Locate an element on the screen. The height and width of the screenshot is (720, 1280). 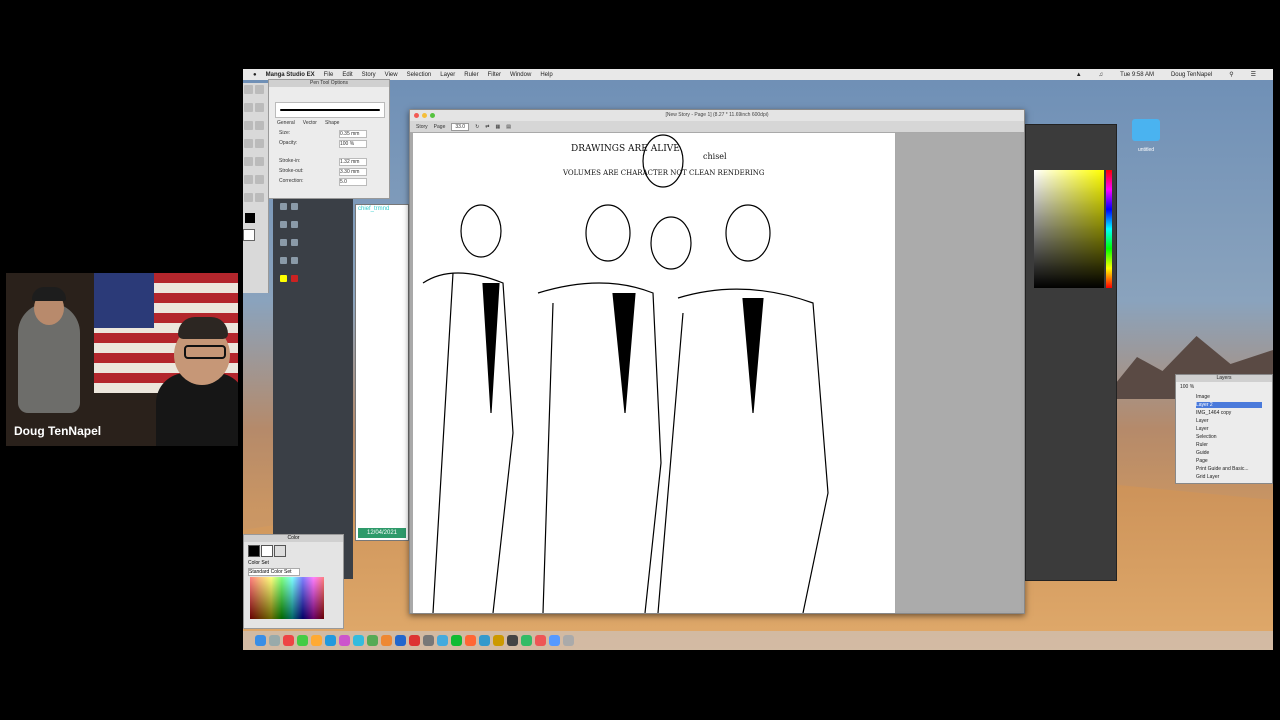
stroke-in-field: 1.32 mm is located at coordinates (353, 162).